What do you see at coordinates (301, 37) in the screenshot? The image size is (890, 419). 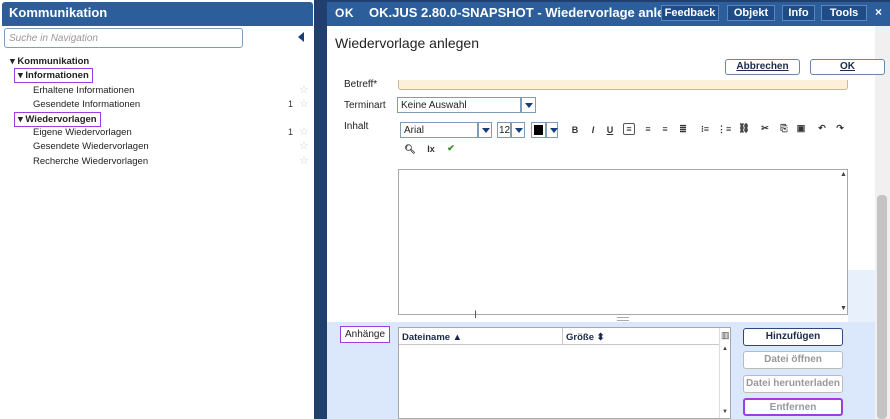 I see `collapse-nav-icon` at bounding box center [301, 37].